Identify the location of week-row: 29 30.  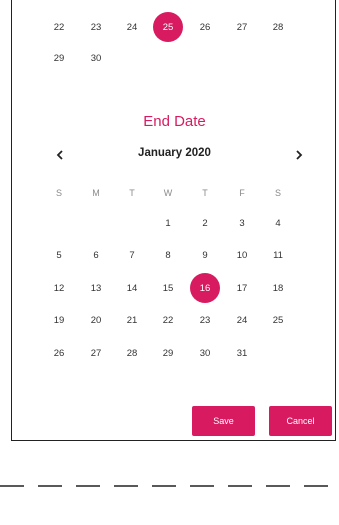
(174, 58).